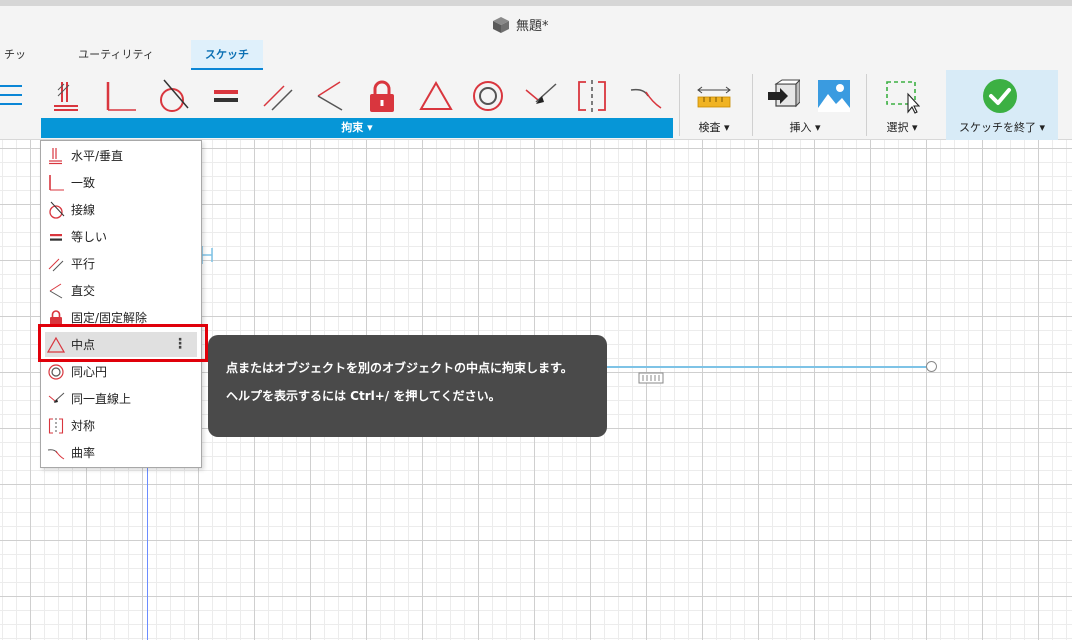 Image resolution: width=1072 pixels, height=640 pixels. I want to click on sketch-fragment, so click(207, 255).